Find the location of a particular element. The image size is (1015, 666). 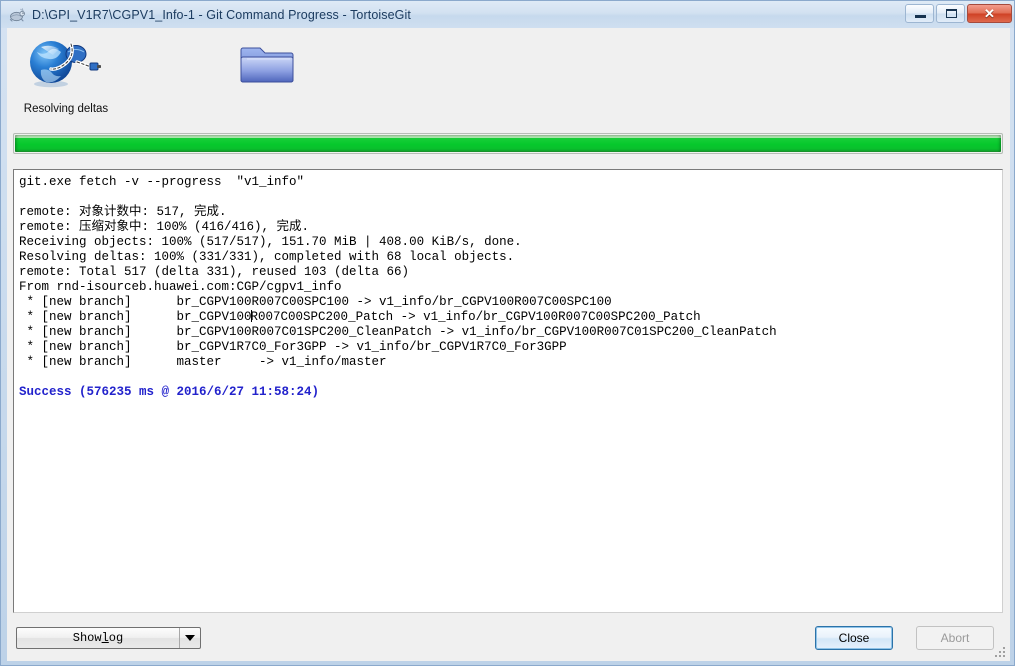

close-button: Close is located at coordinates (854, 638).